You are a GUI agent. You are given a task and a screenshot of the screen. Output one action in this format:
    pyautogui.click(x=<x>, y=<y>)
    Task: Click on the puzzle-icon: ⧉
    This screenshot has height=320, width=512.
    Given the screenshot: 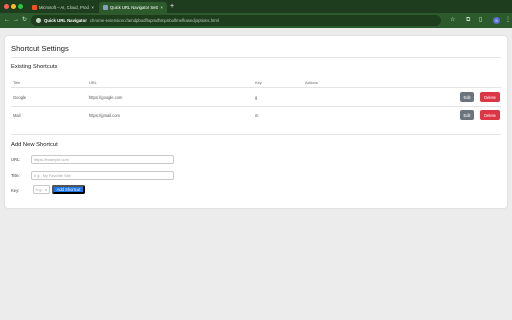 What is the action you would take?
    pyautogui.click(x=468, y=20)
    